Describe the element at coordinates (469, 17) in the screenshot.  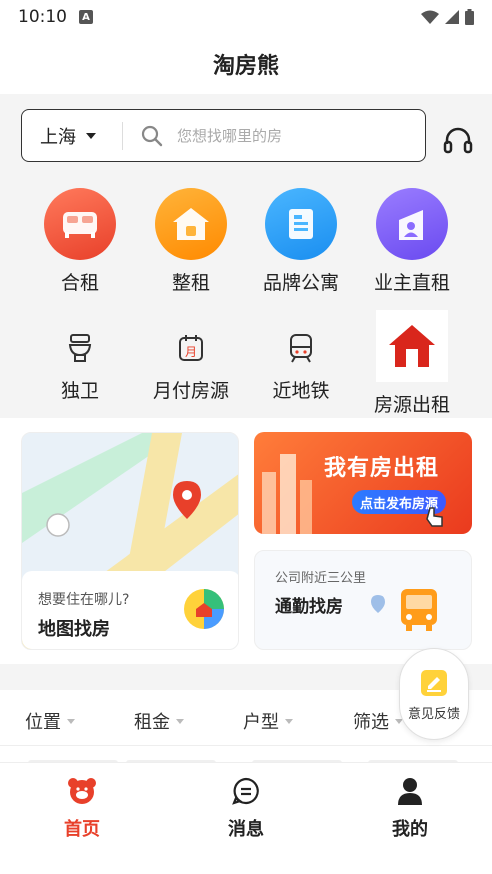
I see `battery-icon` at that location.